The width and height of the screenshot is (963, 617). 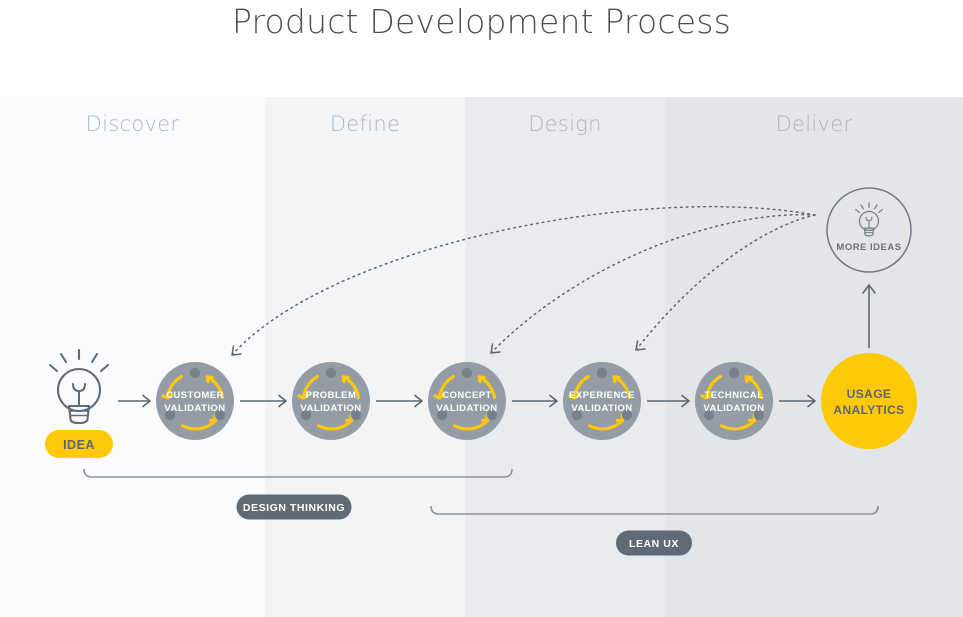 I want to click on concept-validation-label-line2: VALIDATION, so click(x=466, y=408).